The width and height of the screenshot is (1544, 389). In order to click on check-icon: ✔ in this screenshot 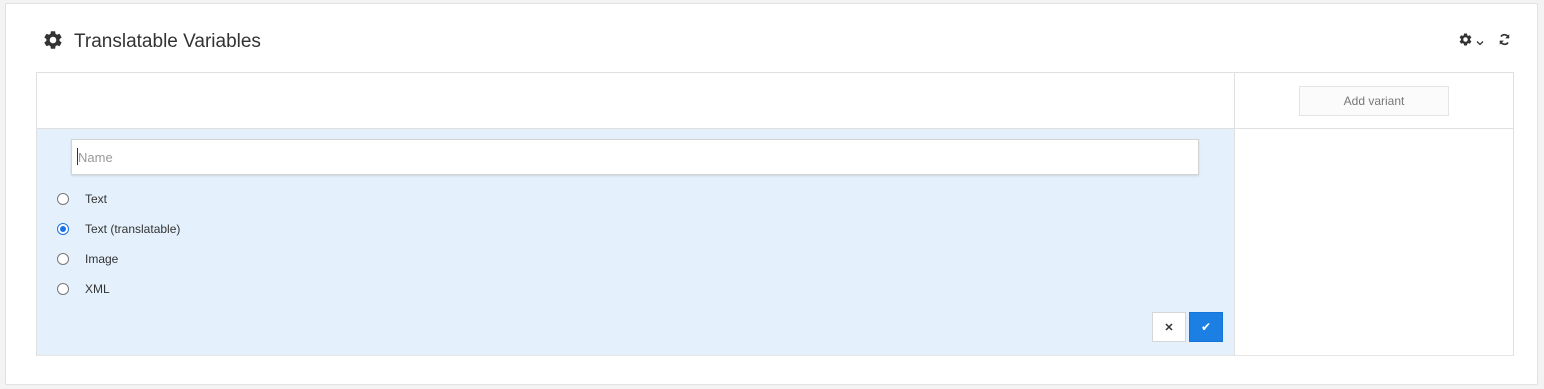, I will do `click(1206, 327)`.